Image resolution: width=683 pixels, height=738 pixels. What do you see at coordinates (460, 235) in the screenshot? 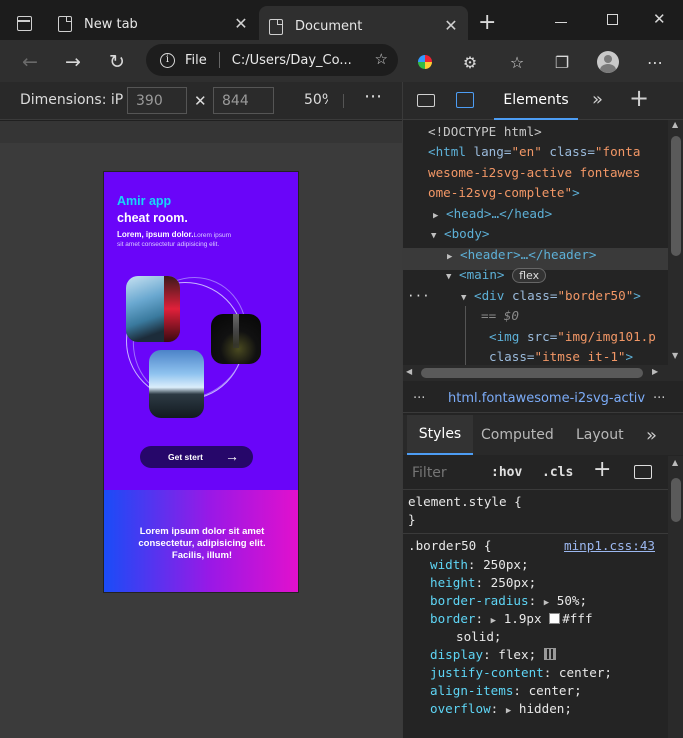
I see `dom-body-node: ▼ <body>` at bounding box center [460, 235].